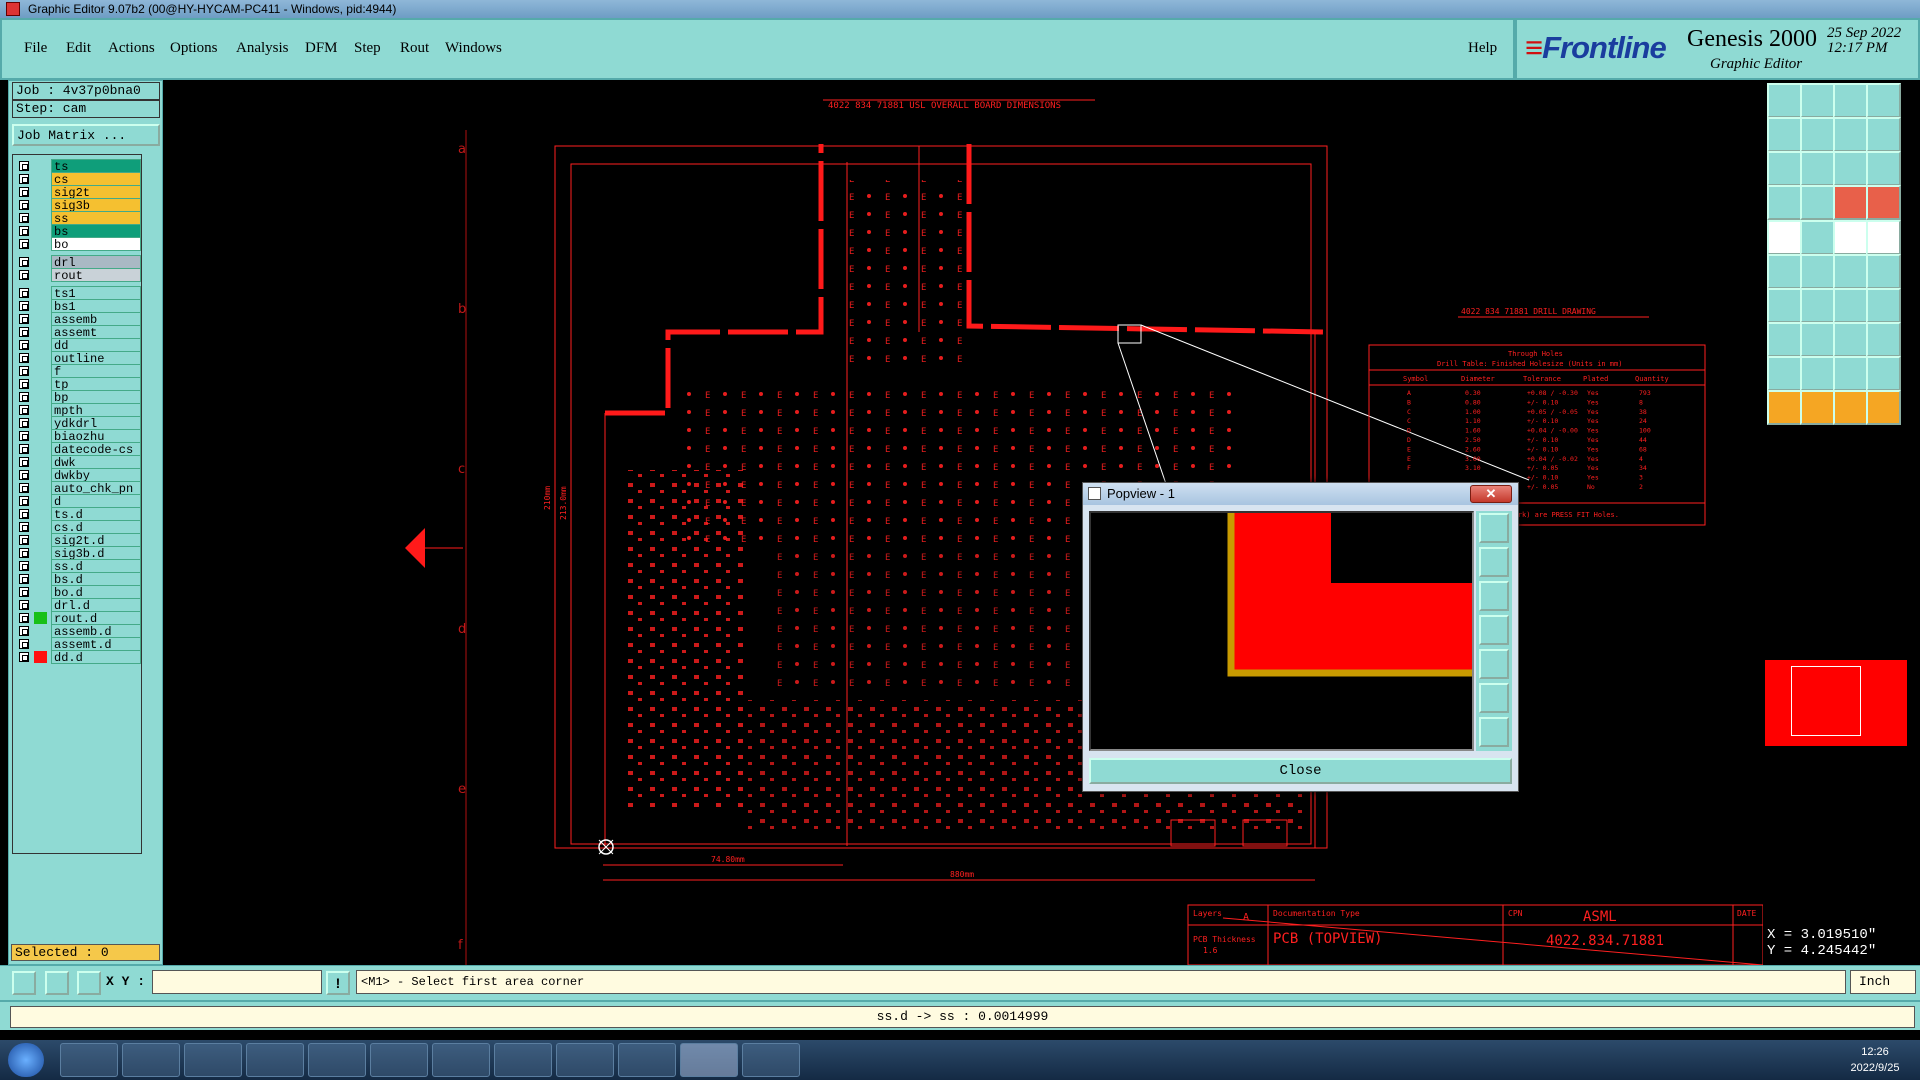  What do you see at coordinates (473, 48) in the screenshot?
I see `menu-windows: Windows` at bounding box center [473, 48].